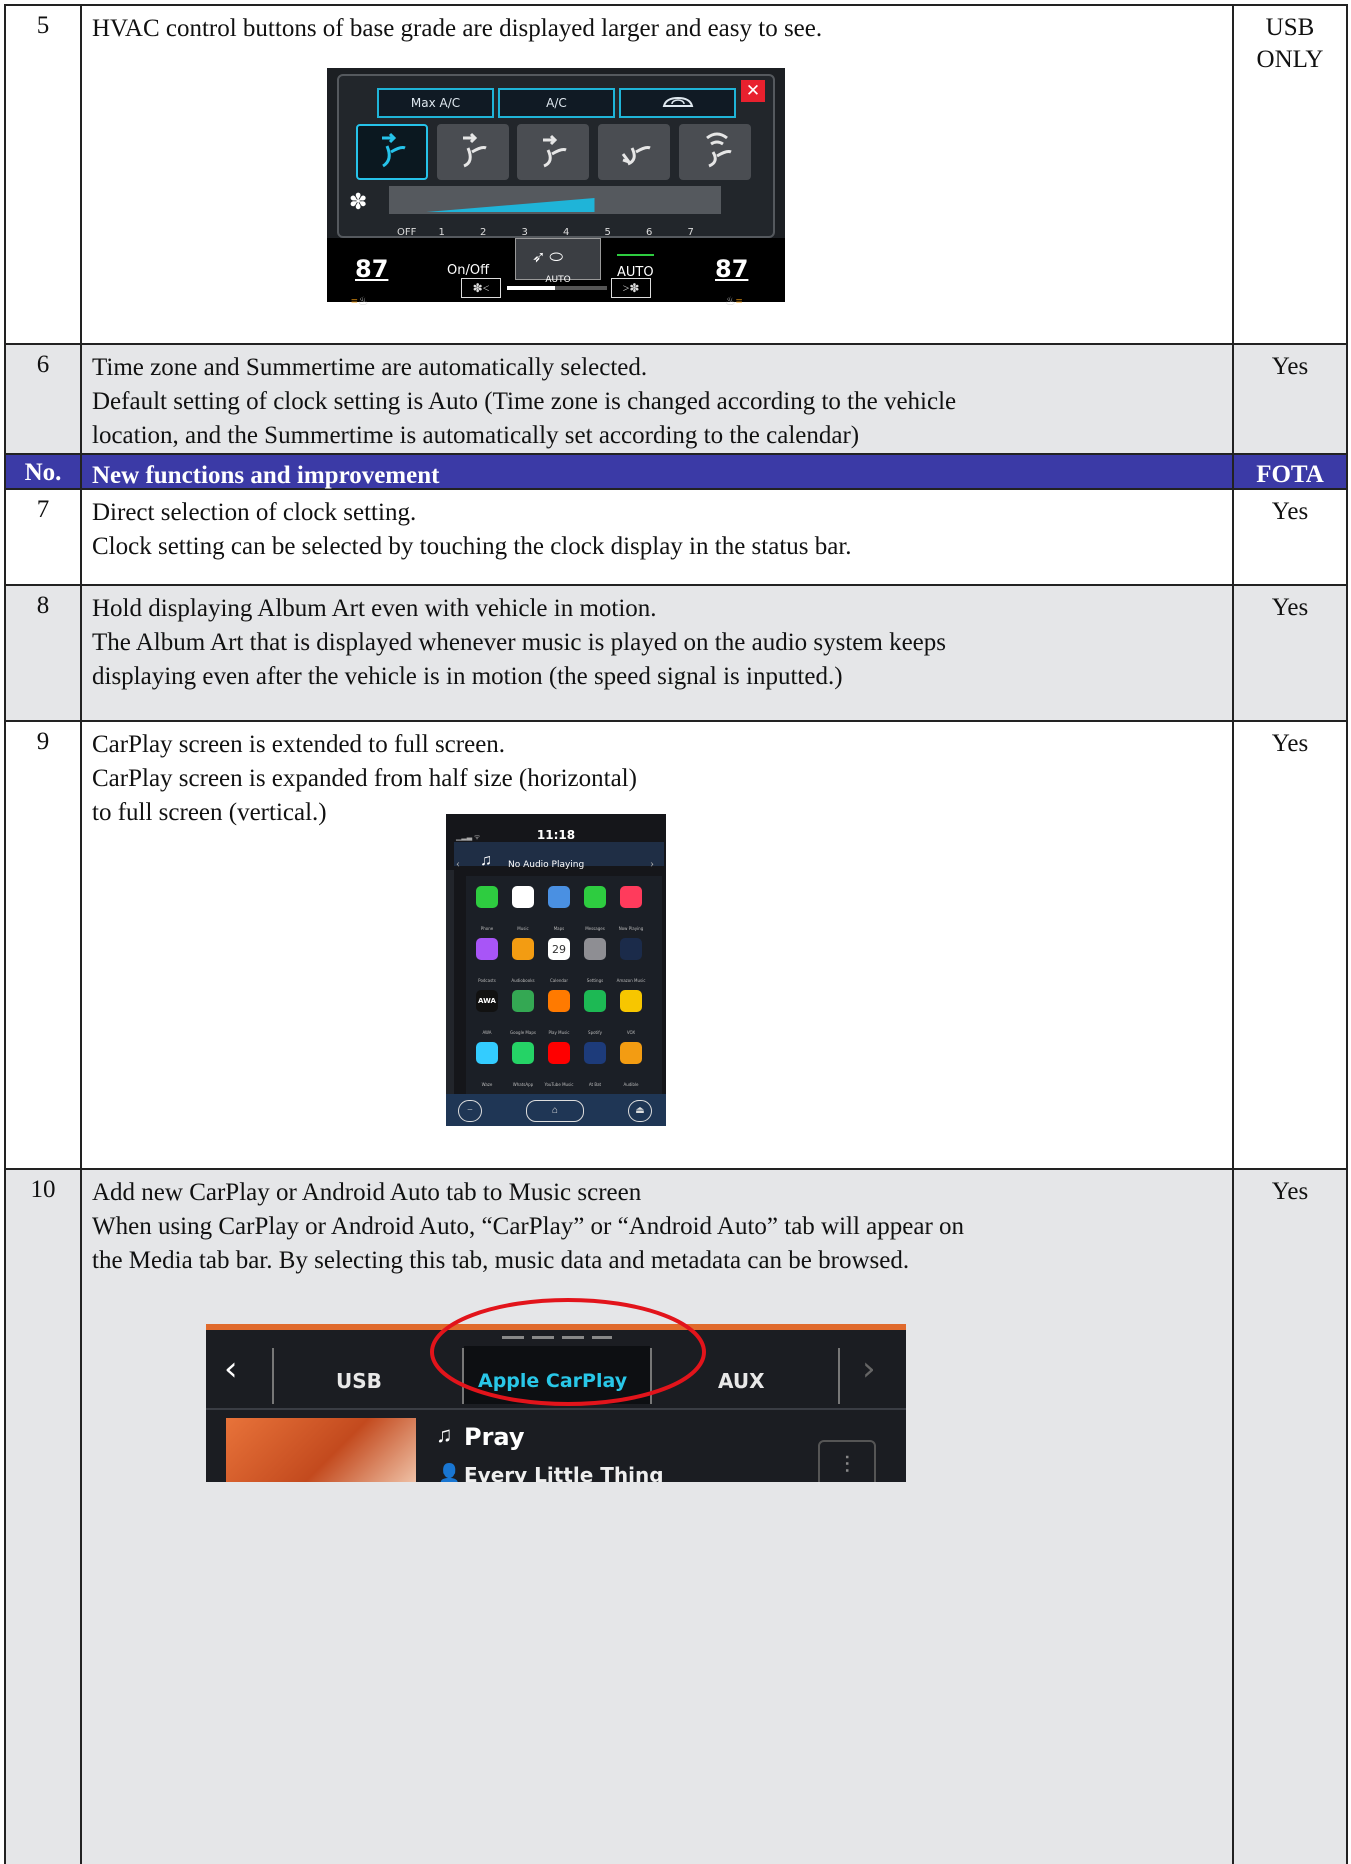 This screenshot has height=1864, width=1351. What do you see at coordinates (44, 537) in the screenshot?
I see `row-number: 7` at bounding box center [44, 537].